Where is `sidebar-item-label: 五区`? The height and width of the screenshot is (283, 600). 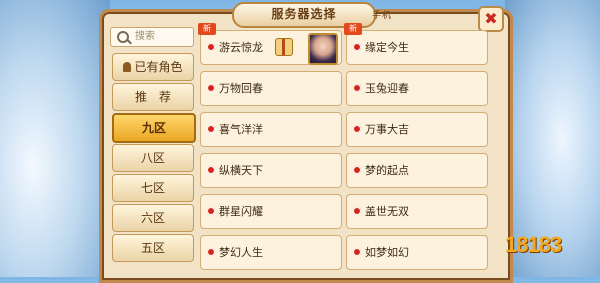 sidebar-item-label: 五区 is located at coordinates (152, 248).